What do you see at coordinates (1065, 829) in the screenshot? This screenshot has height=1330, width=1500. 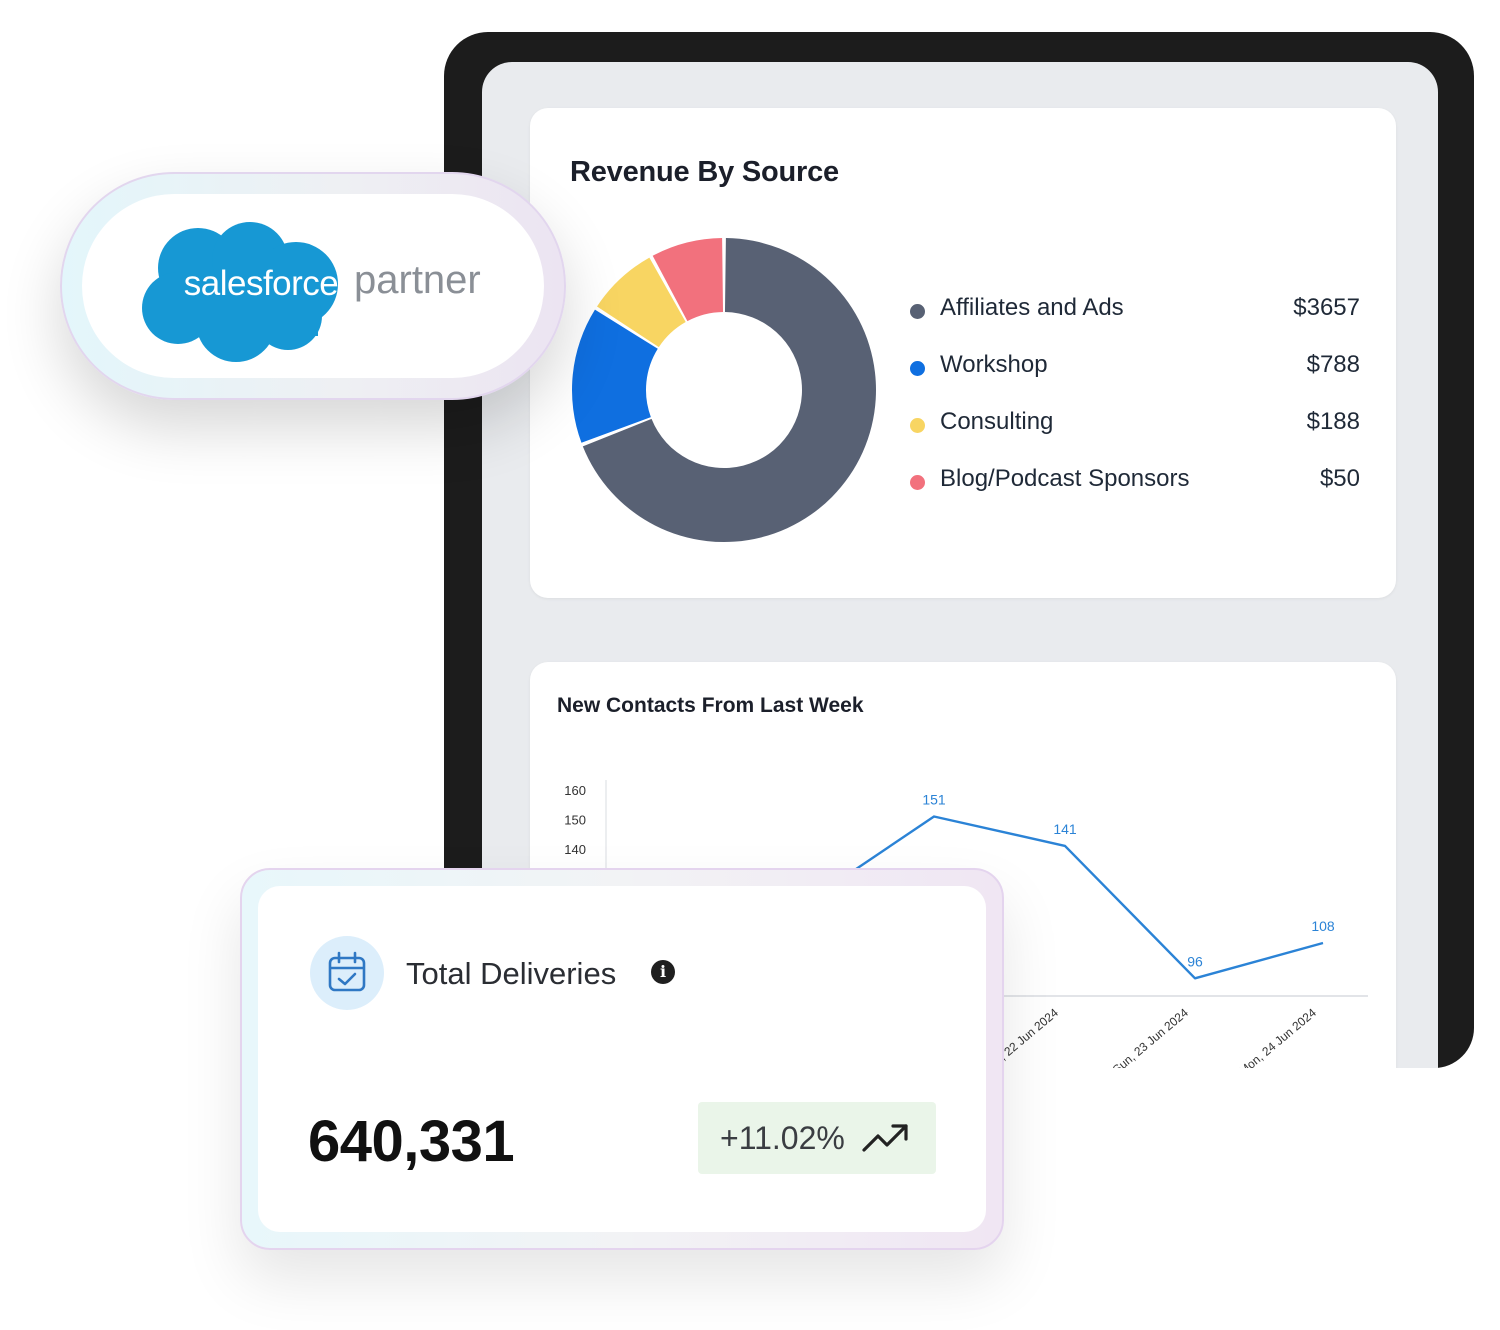 I see `data-label: 141` at bounding box center [1065, 829].